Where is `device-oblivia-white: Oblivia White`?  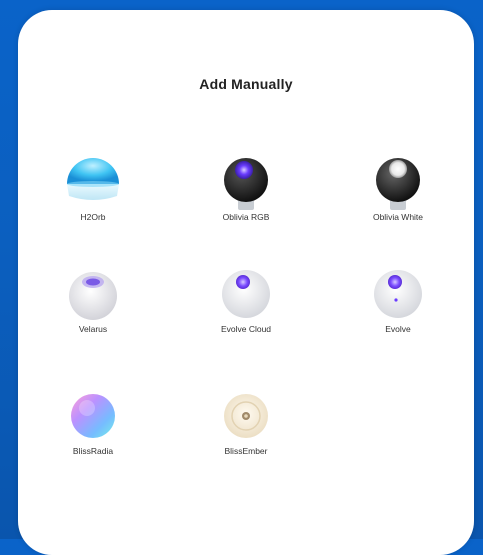 device-oblivia-white: Oblivia White is located at coordinates (398, 200).